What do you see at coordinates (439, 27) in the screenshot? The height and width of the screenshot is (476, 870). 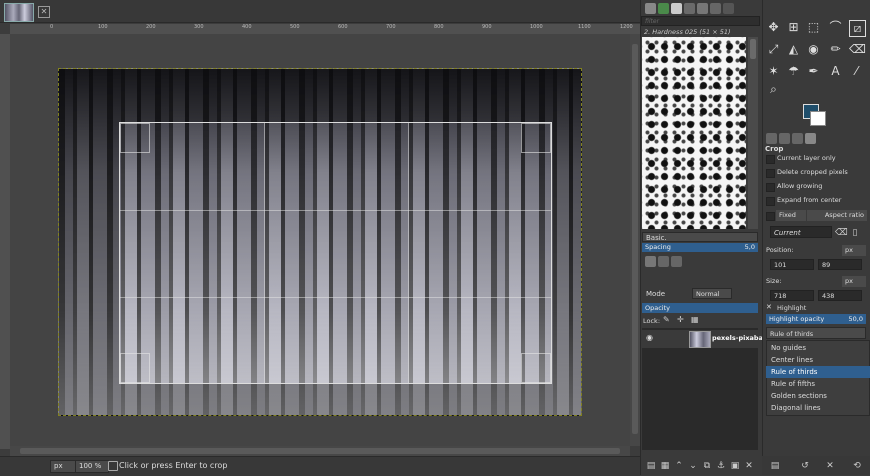 I see `ruler-tick: 800` at bounding box center [439, 27].